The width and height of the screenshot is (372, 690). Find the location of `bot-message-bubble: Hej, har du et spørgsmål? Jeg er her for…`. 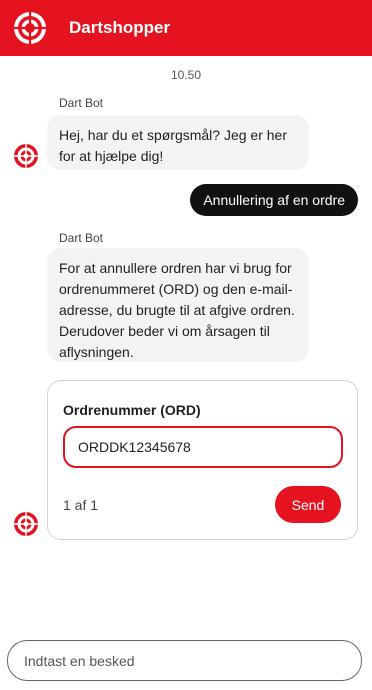

bot-message-bubble: Hej, har du et spørgsmål? Jeg er her for… is located at coordinates (178, 142).